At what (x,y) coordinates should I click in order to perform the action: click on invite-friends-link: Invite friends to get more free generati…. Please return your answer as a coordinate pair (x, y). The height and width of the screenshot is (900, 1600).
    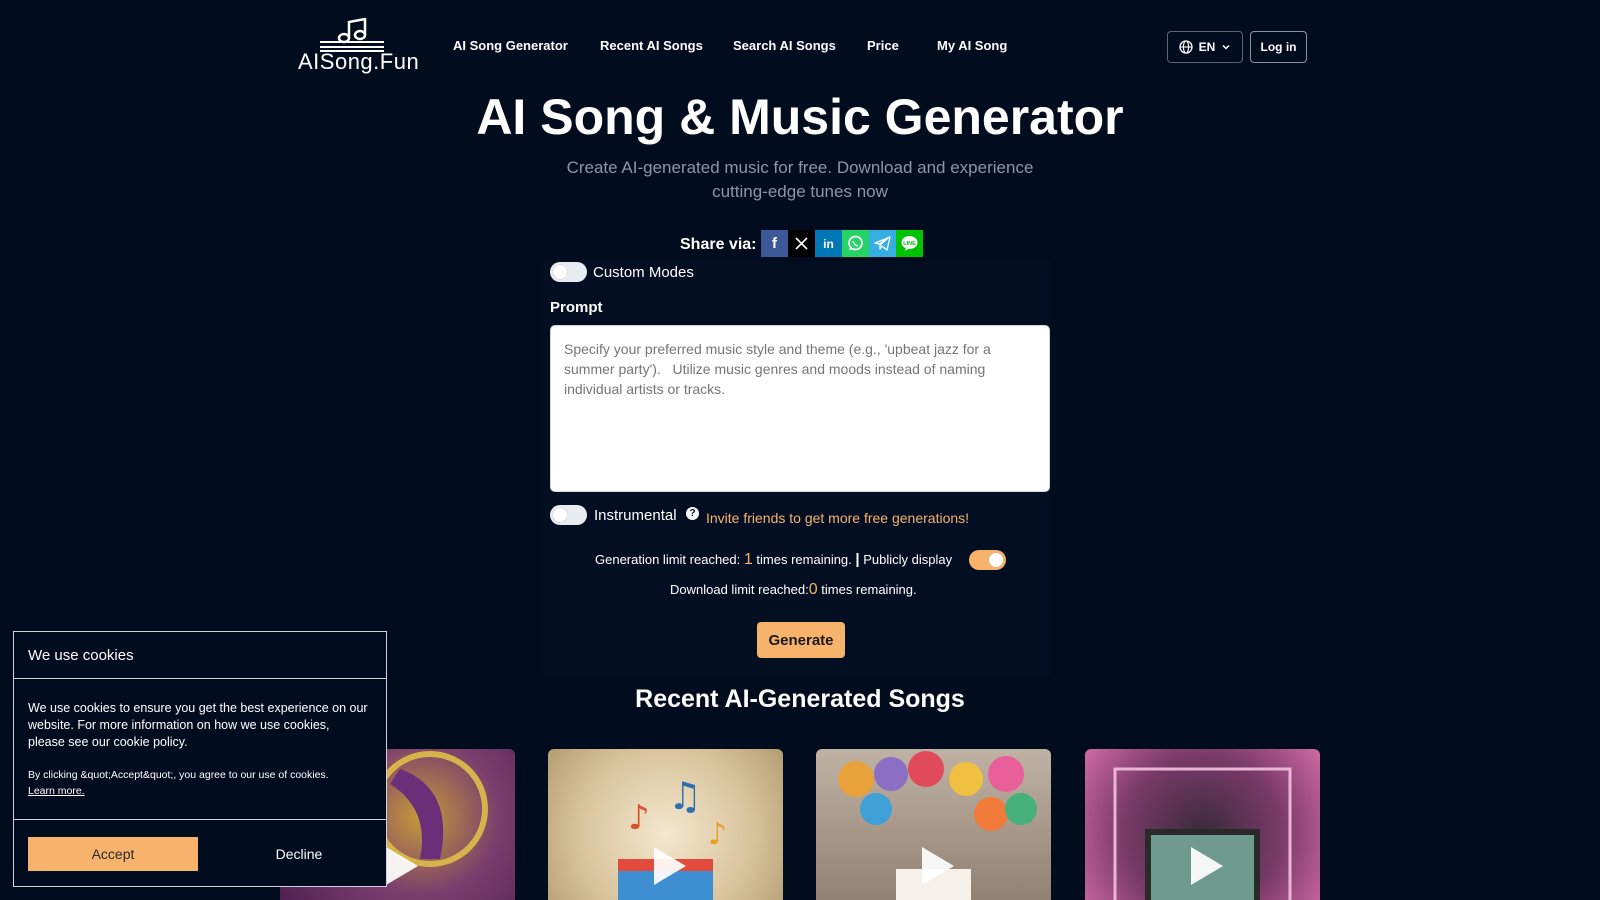
    Looking at the image, I should click on (837, 518).